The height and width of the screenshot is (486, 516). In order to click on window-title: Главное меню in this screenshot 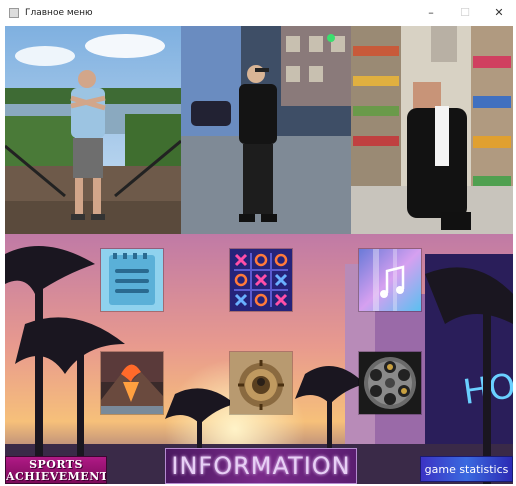, I will do `click(59, 12)`.